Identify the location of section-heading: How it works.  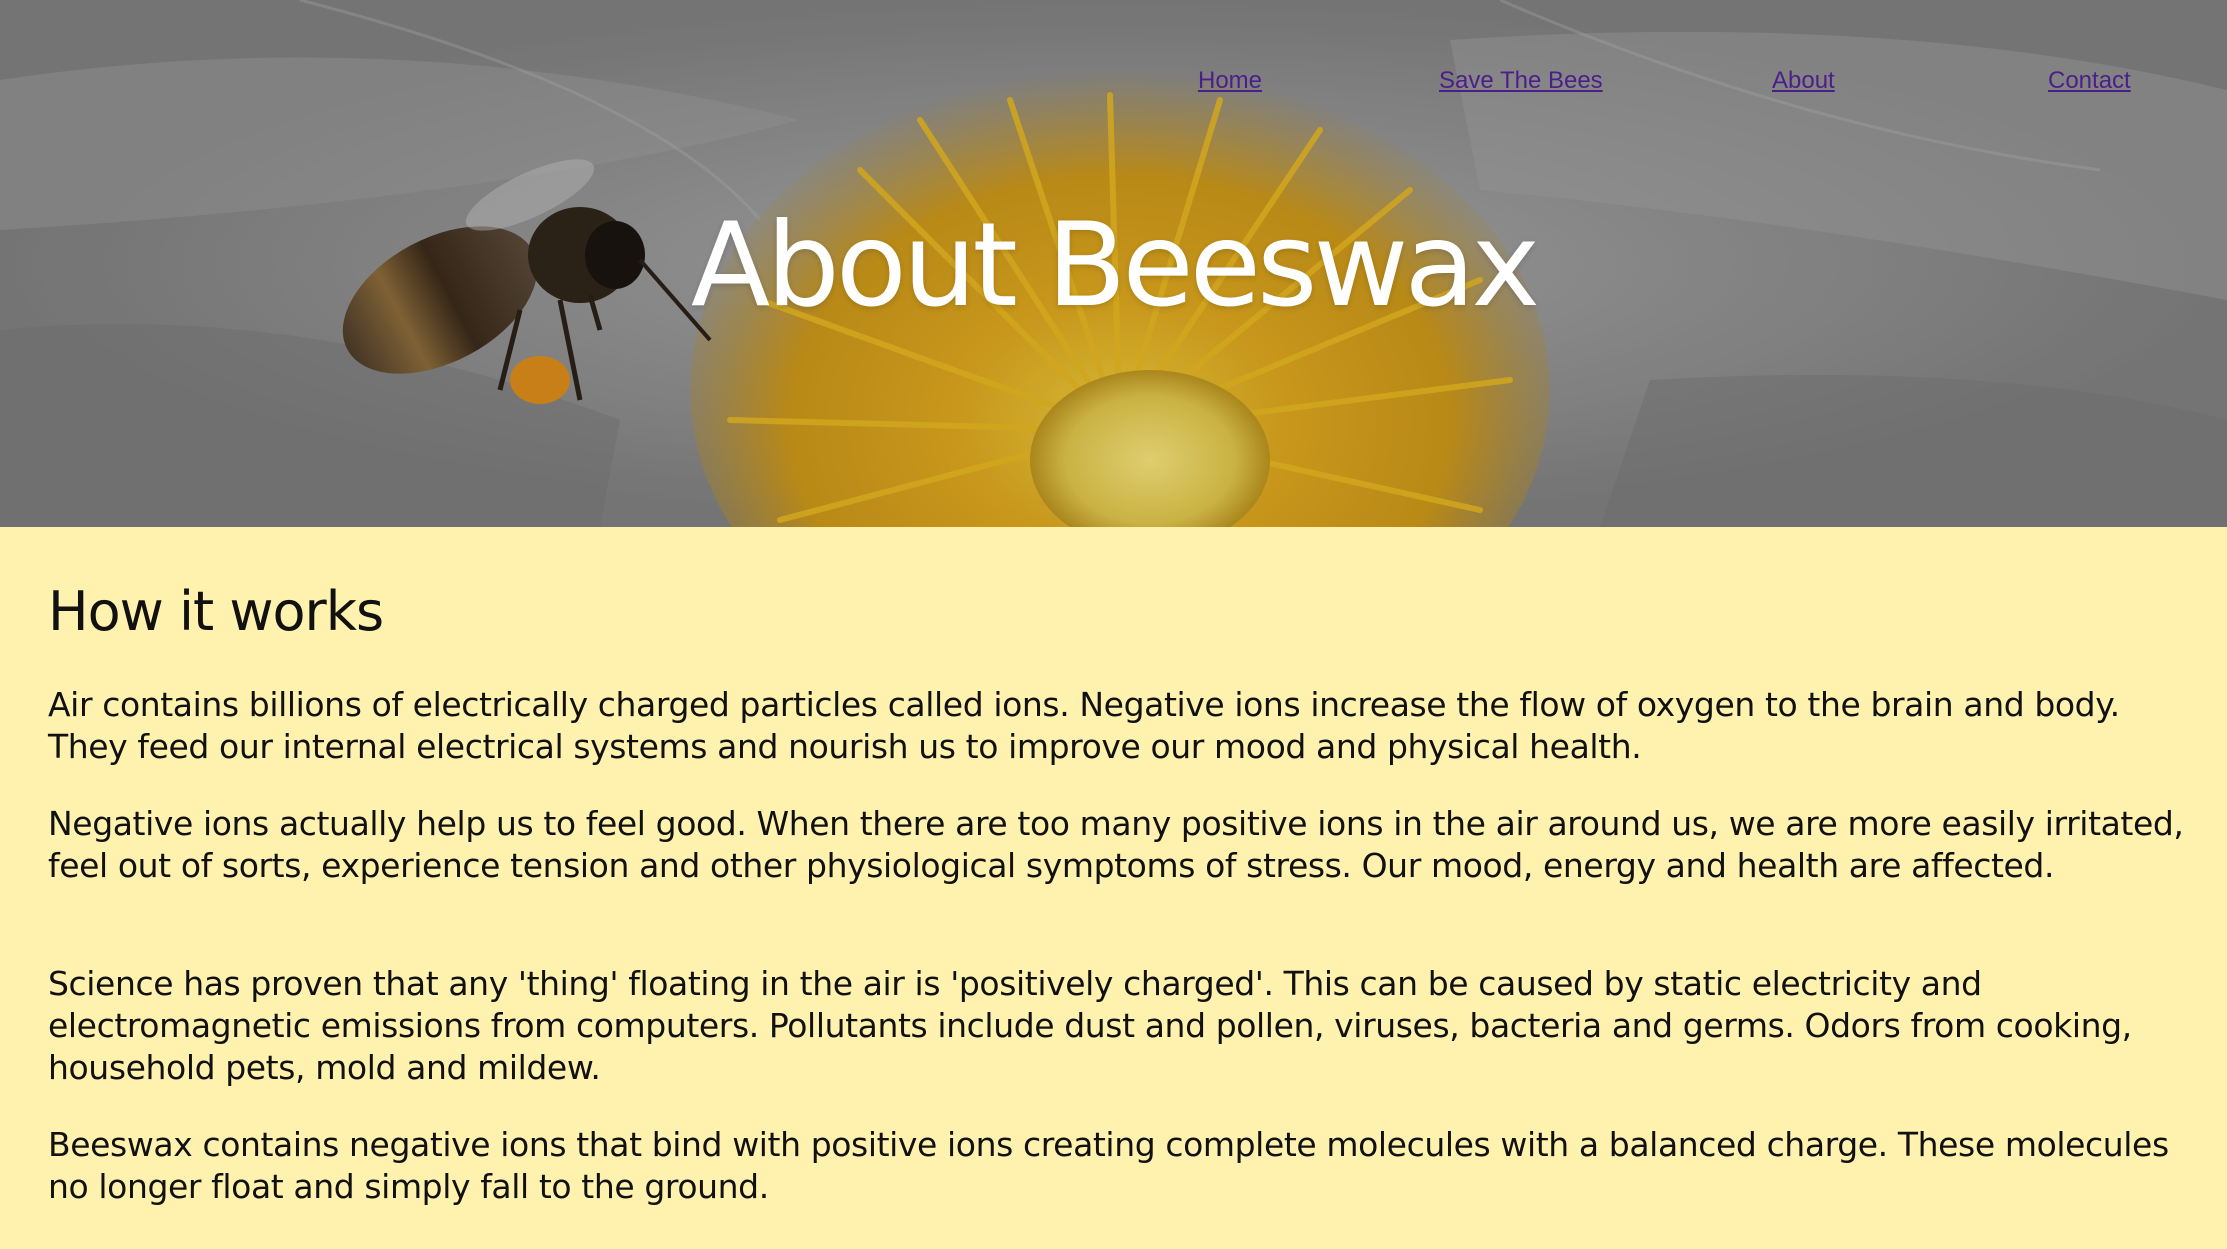
(216, 611).